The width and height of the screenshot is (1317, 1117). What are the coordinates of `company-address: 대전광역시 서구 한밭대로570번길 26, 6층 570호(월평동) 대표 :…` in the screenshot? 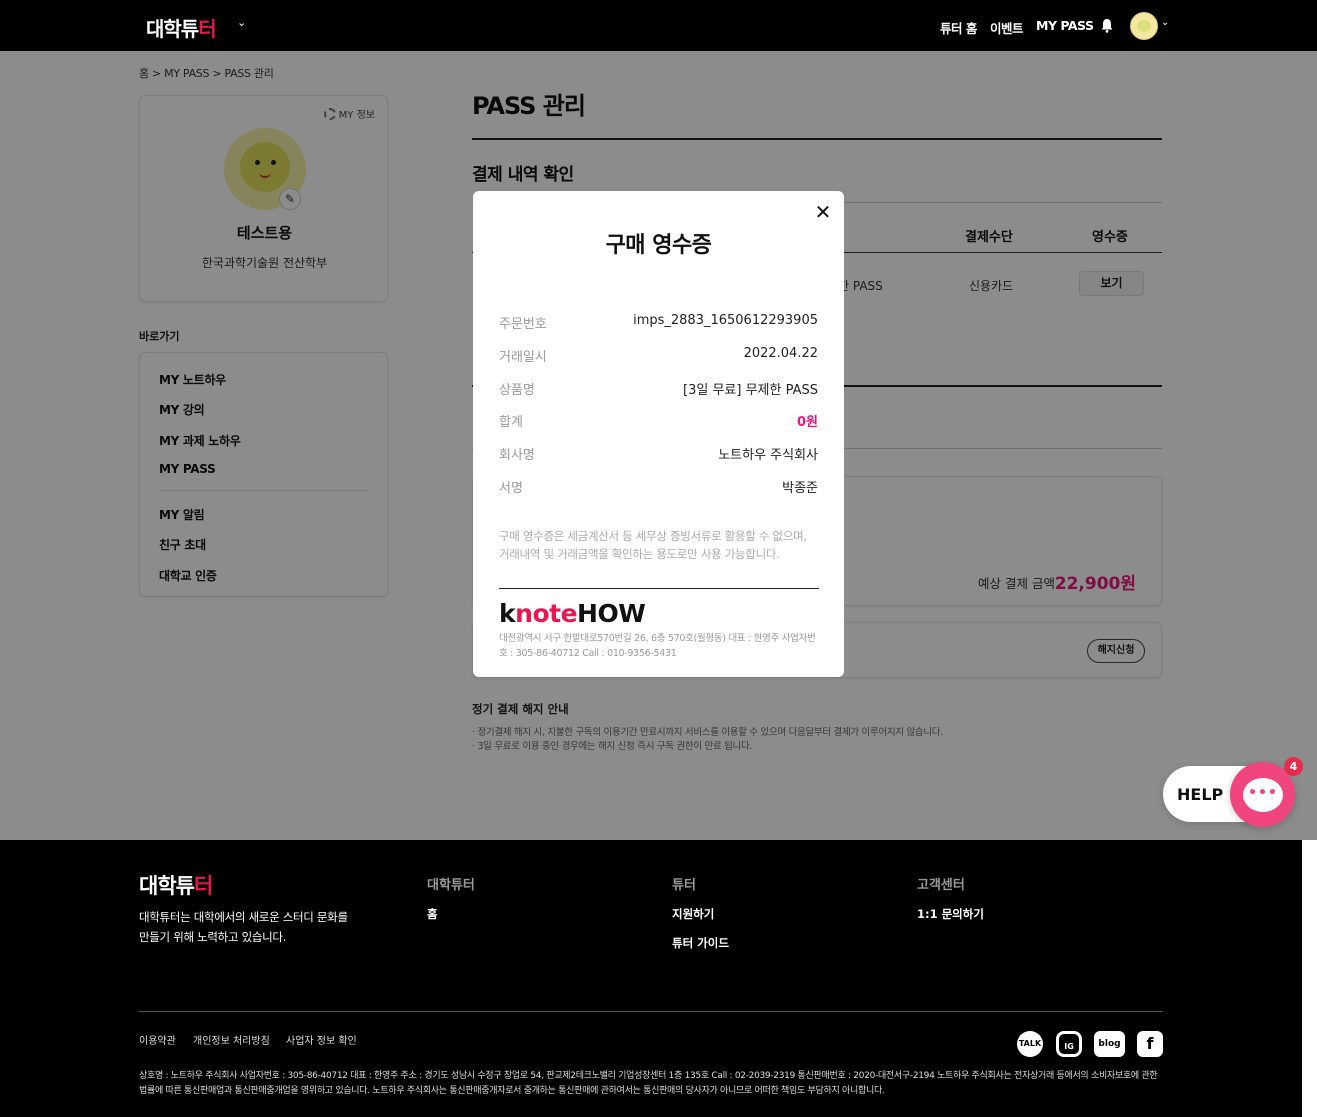 It's located at (657, 646).